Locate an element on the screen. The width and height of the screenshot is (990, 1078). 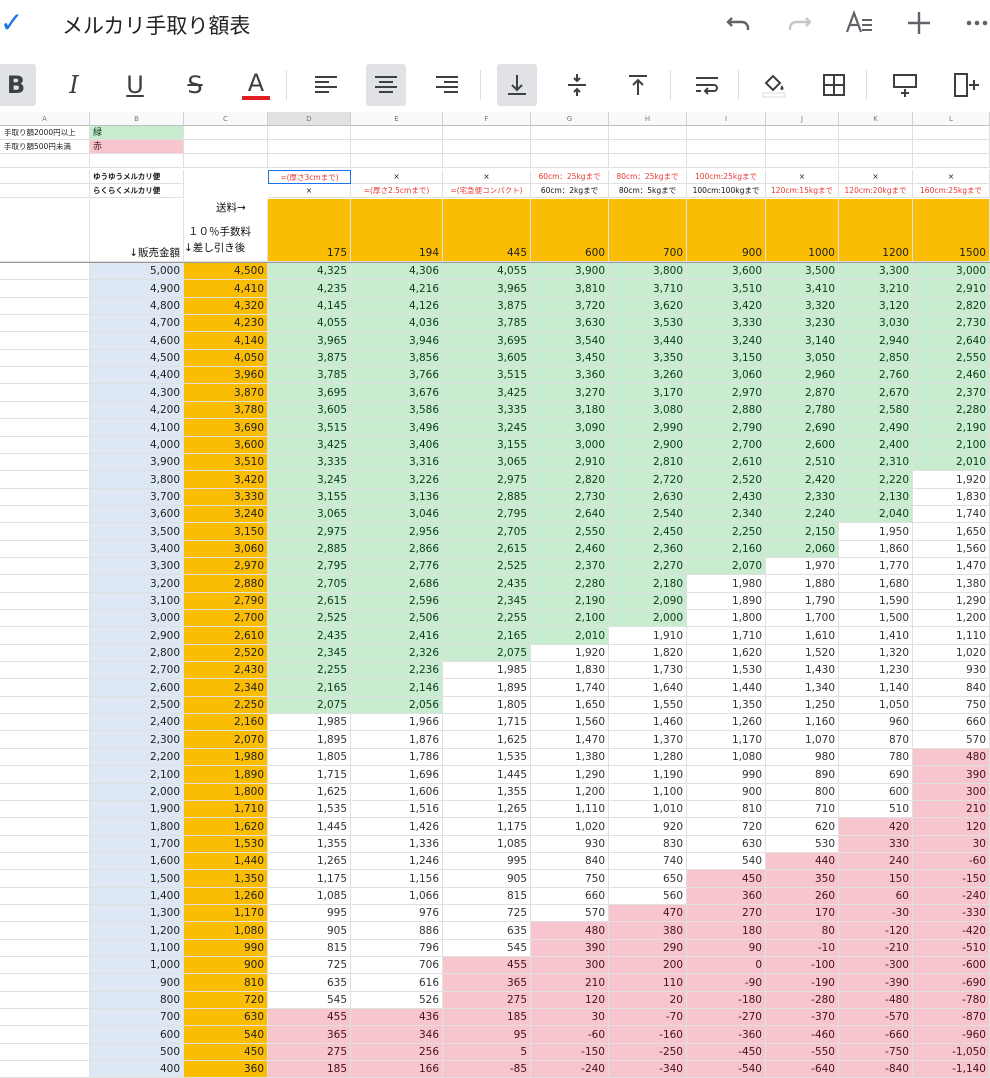
net-amount-cell: 3,030 is located at coordinates (876, 323).